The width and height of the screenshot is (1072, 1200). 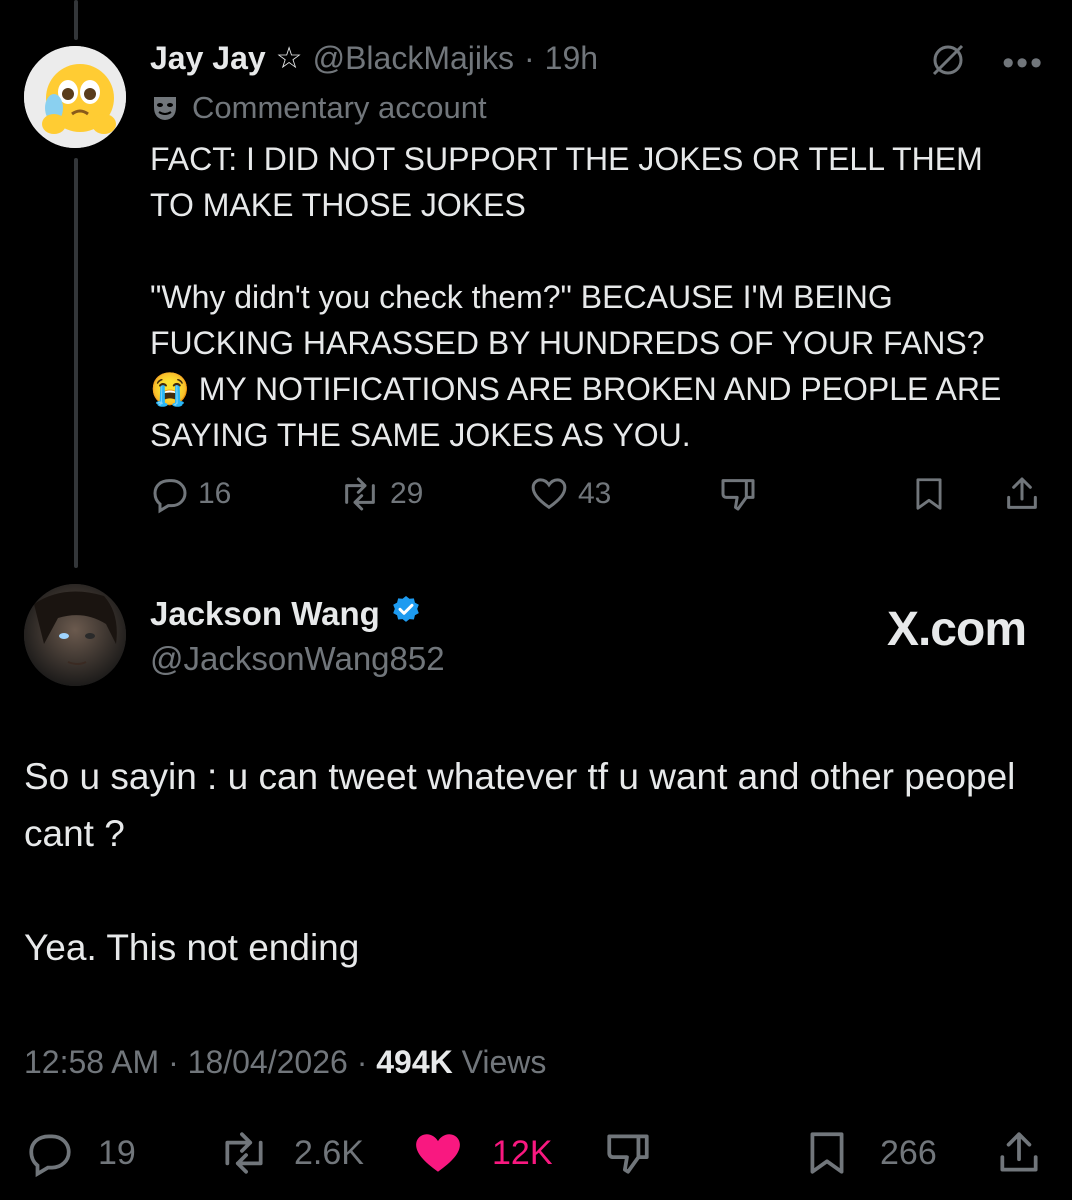 What do you see at coordinates (414, 1062) in the screenshot?
I see `views-count: 494K` at bounding box center [414, 1062].